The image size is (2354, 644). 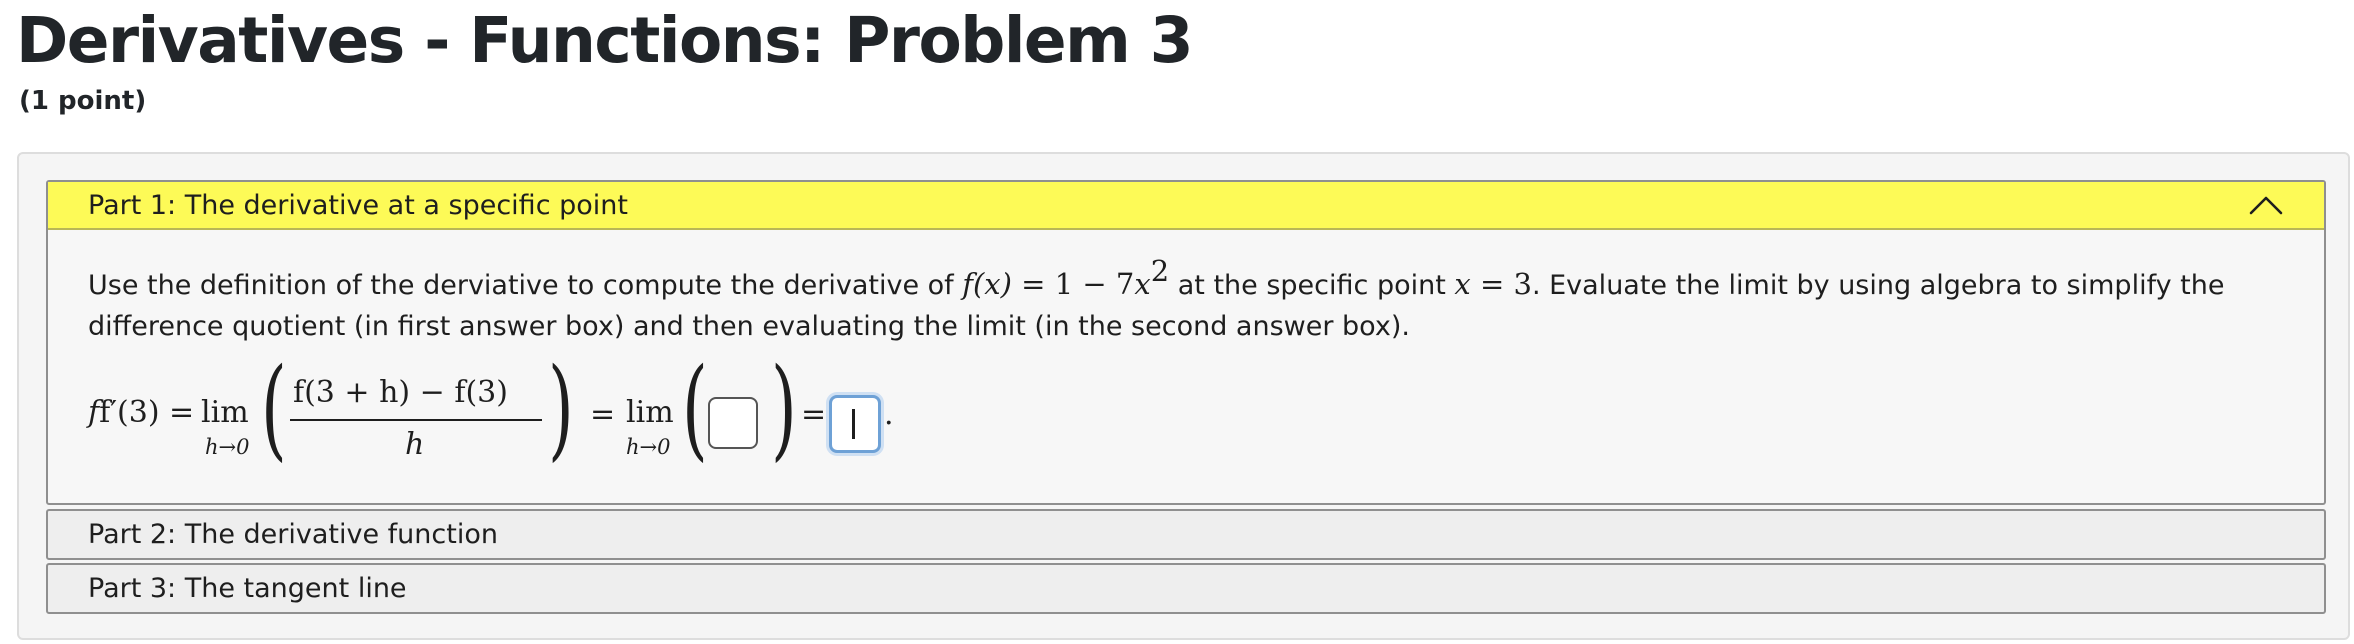 I want to click on right-paren-2: ), so click(x=784, y=408).